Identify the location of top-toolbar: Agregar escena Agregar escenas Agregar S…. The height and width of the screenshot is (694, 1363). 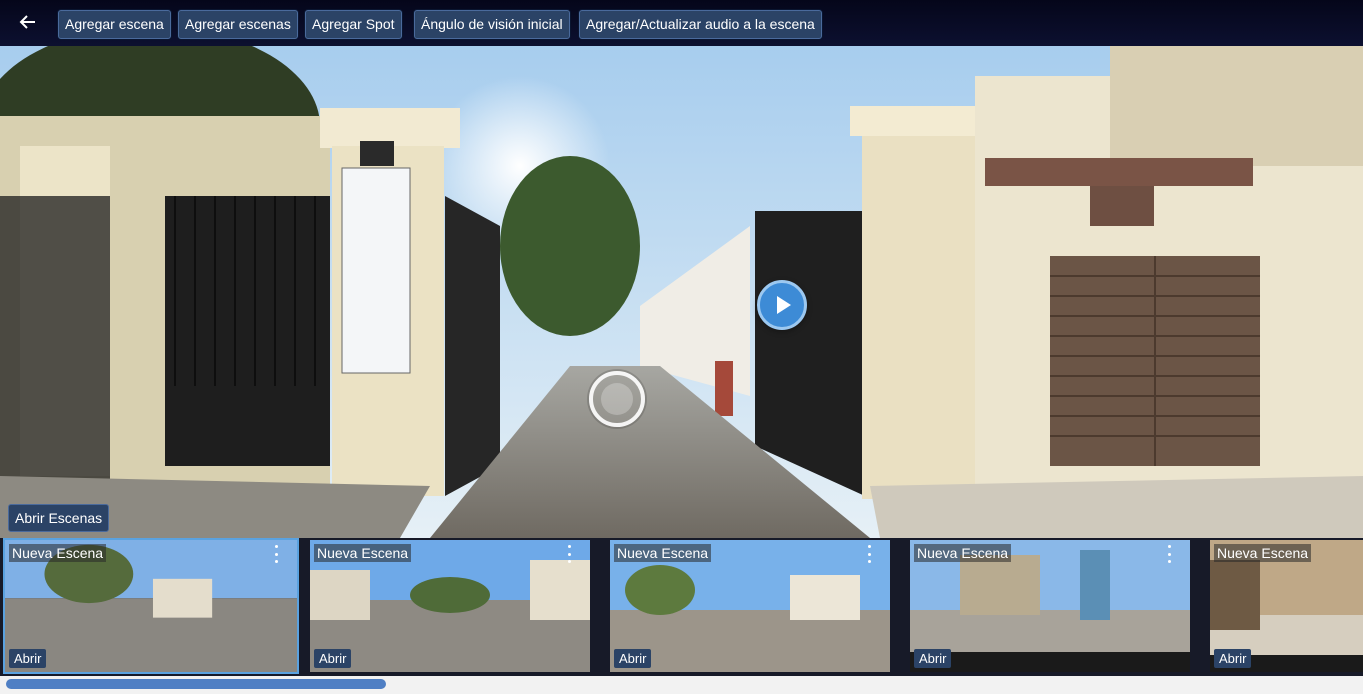
(681, 23).